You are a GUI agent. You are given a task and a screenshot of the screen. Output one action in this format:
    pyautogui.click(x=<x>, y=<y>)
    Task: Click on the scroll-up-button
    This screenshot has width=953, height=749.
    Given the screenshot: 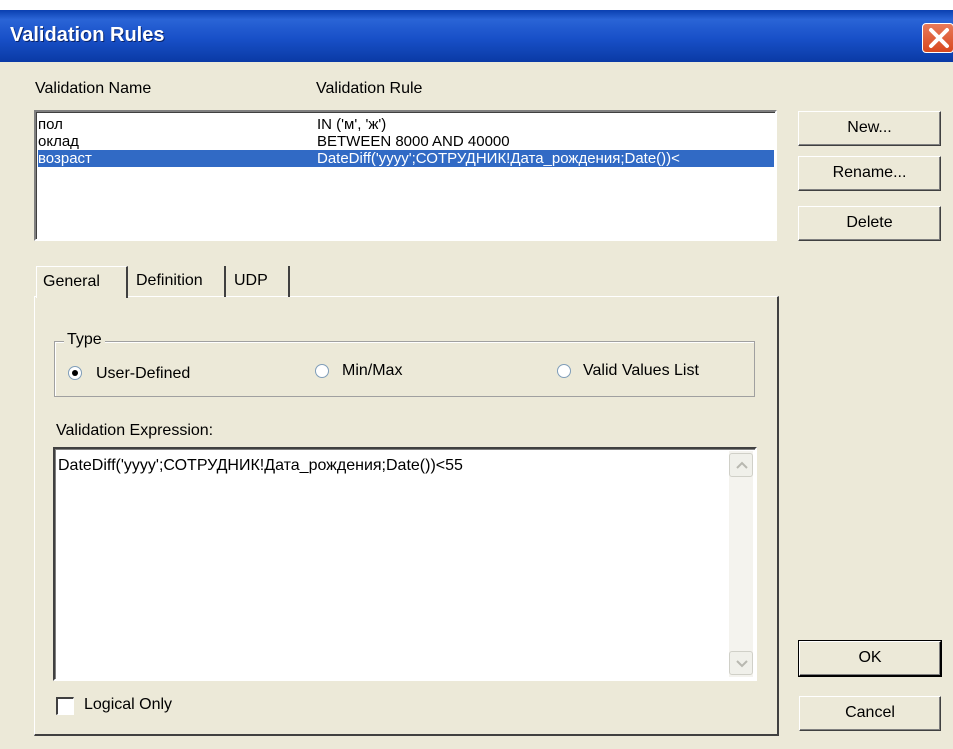 What is the action you would take?
    pyautogui.click(x=741, y=465)
    